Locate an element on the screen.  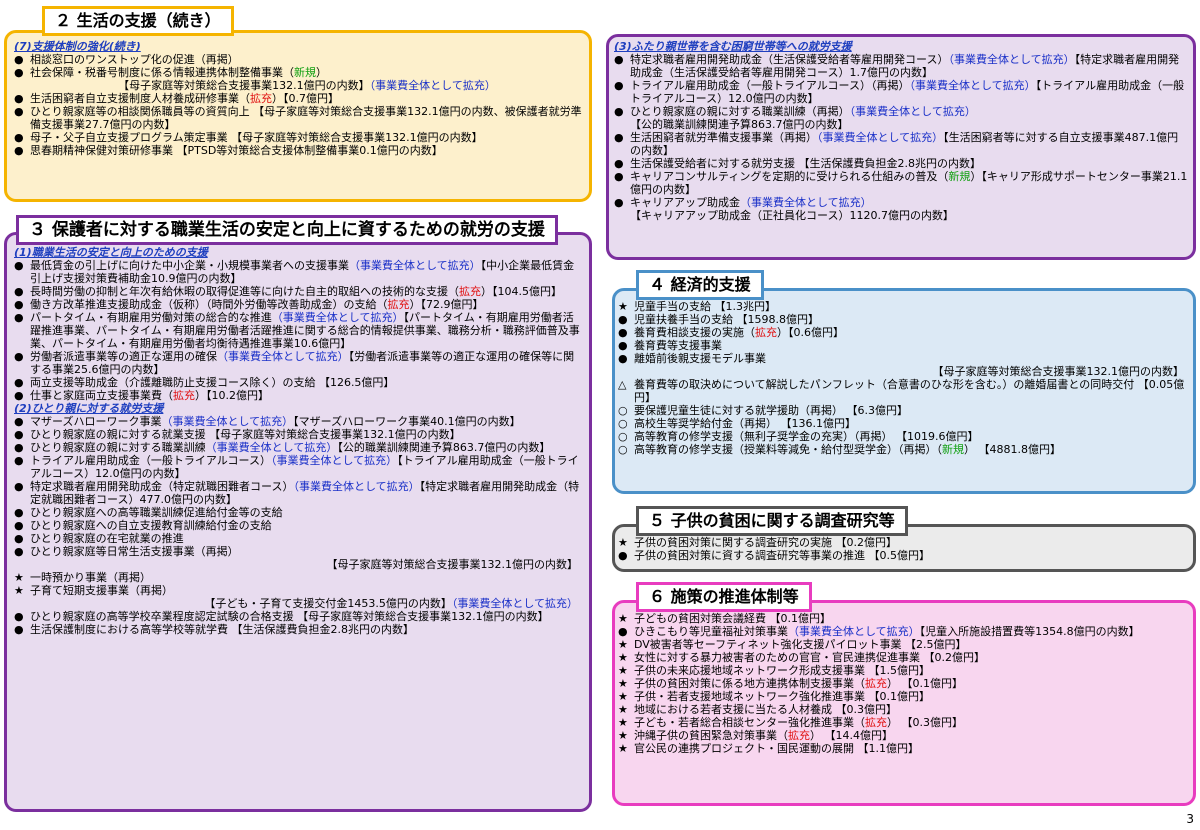
item-text: ）【0.6億円】 is located at coordinates (810, 332).